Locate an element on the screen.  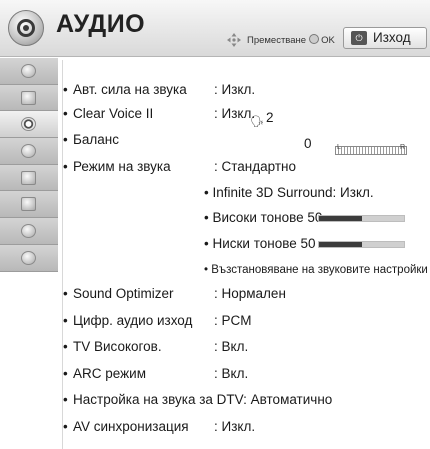
setting-label: Авт. сила на звука is located at coordinates (130, 89).